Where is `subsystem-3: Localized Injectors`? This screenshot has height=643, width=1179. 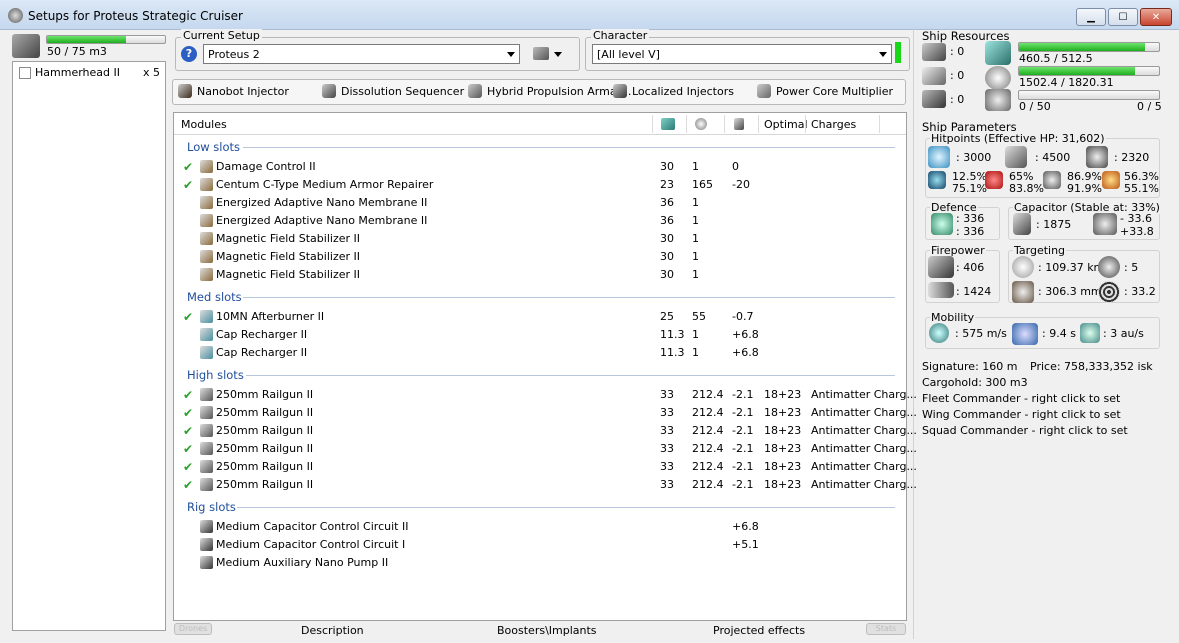
subsystem-3: Localized Injectors is located at coordinates (683, 92).